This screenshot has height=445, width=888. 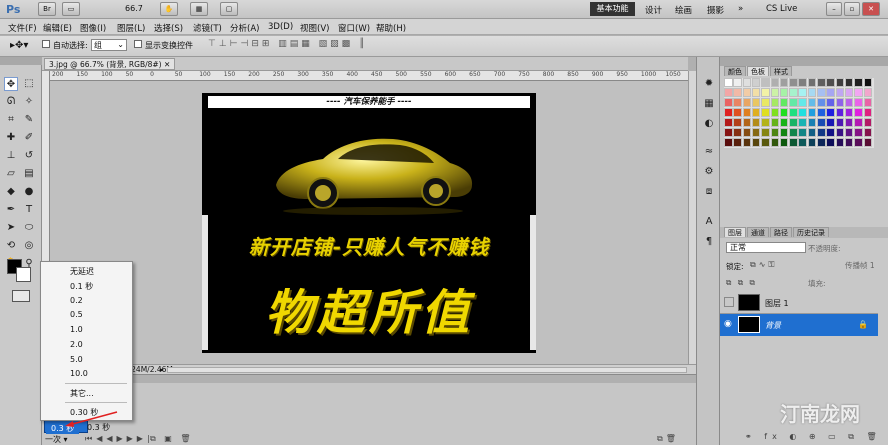 What do you see at coordinates (29, 138) in the screenshot?
I see `brush-tool-icon: ✐` at bounding box center [29, 138].